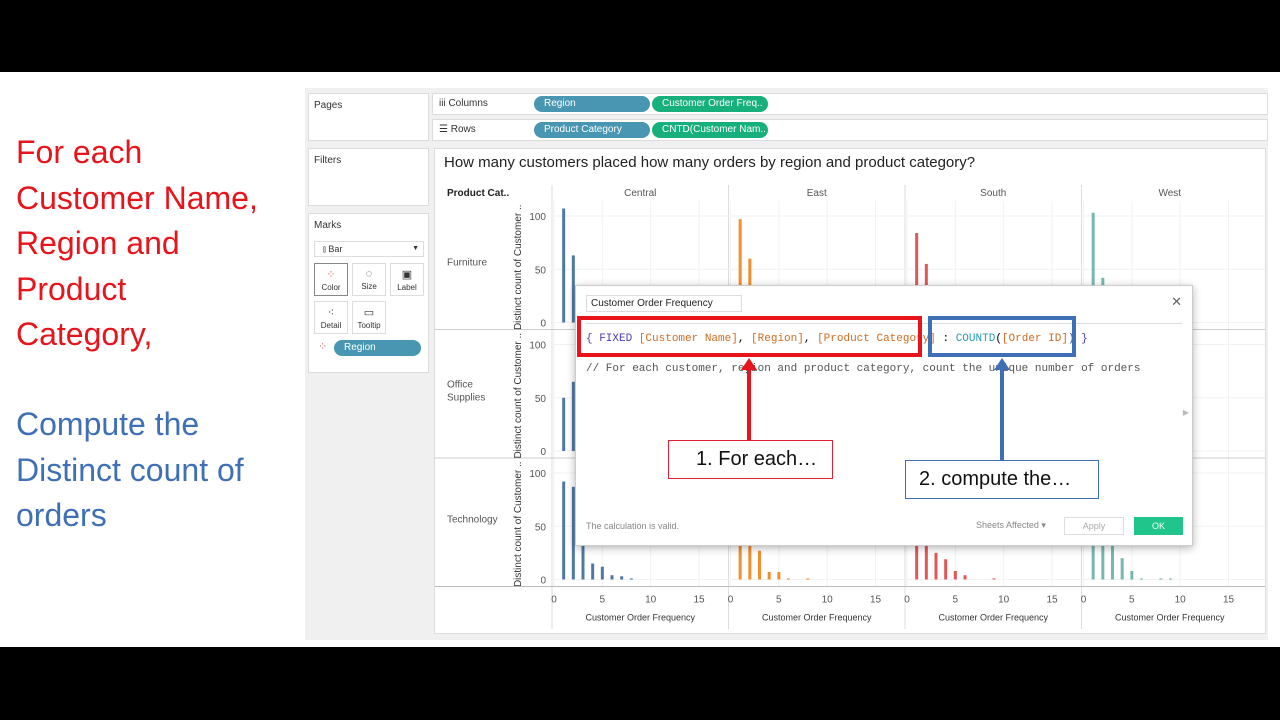 This screenshot has width=1280, height=720. I want to click on mark-type-value: Bar, so click(335, 249).